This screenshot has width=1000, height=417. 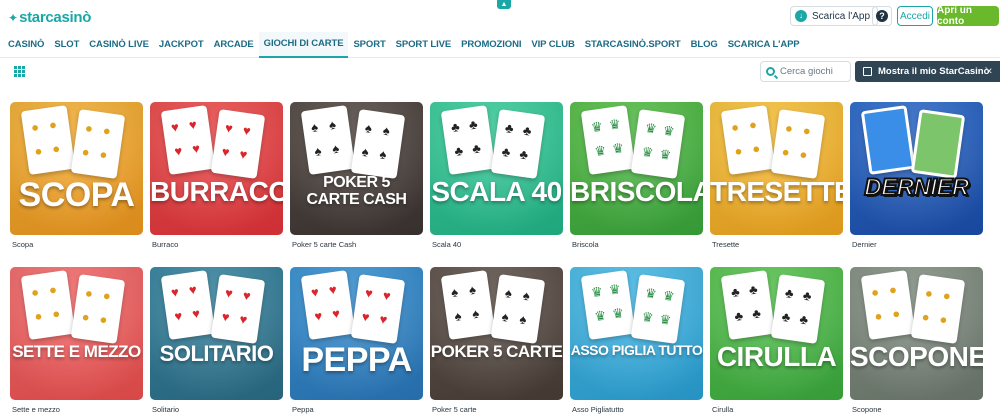 I want to click on grid-view-icon, so click(x=19, y=71).